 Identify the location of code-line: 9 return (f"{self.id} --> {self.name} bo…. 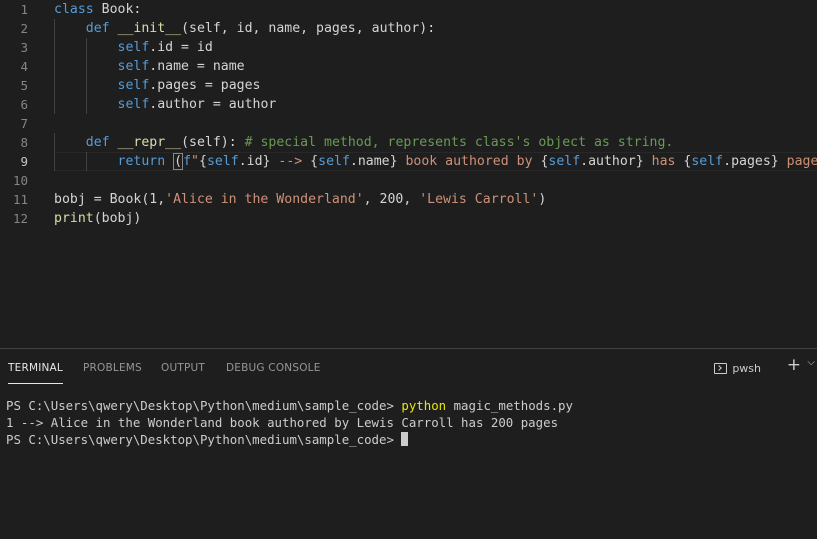
(408, 161).